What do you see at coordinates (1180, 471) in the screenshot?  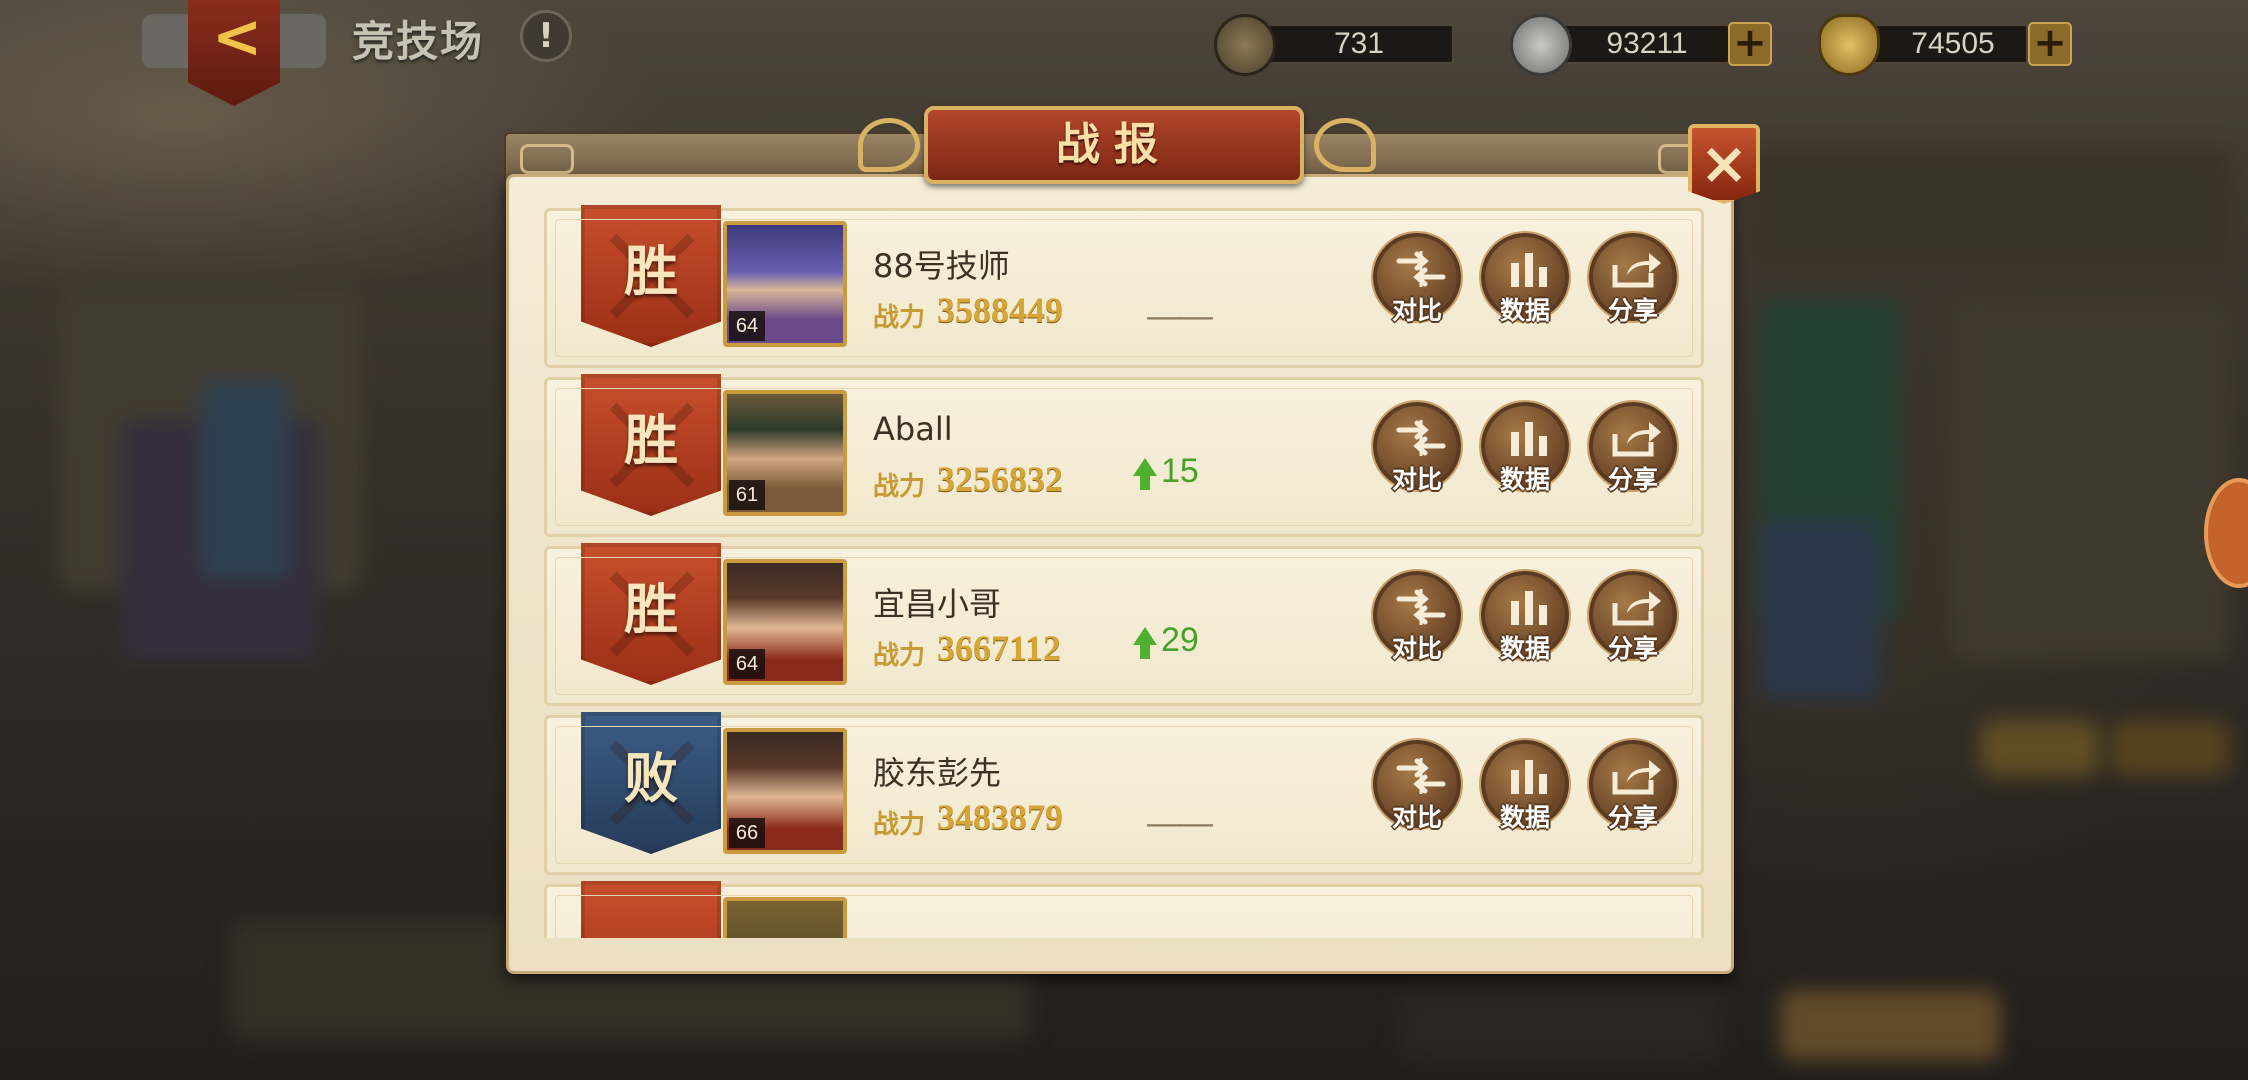 I see `rank-change-value: 15` at bounding box center [1180, 471].